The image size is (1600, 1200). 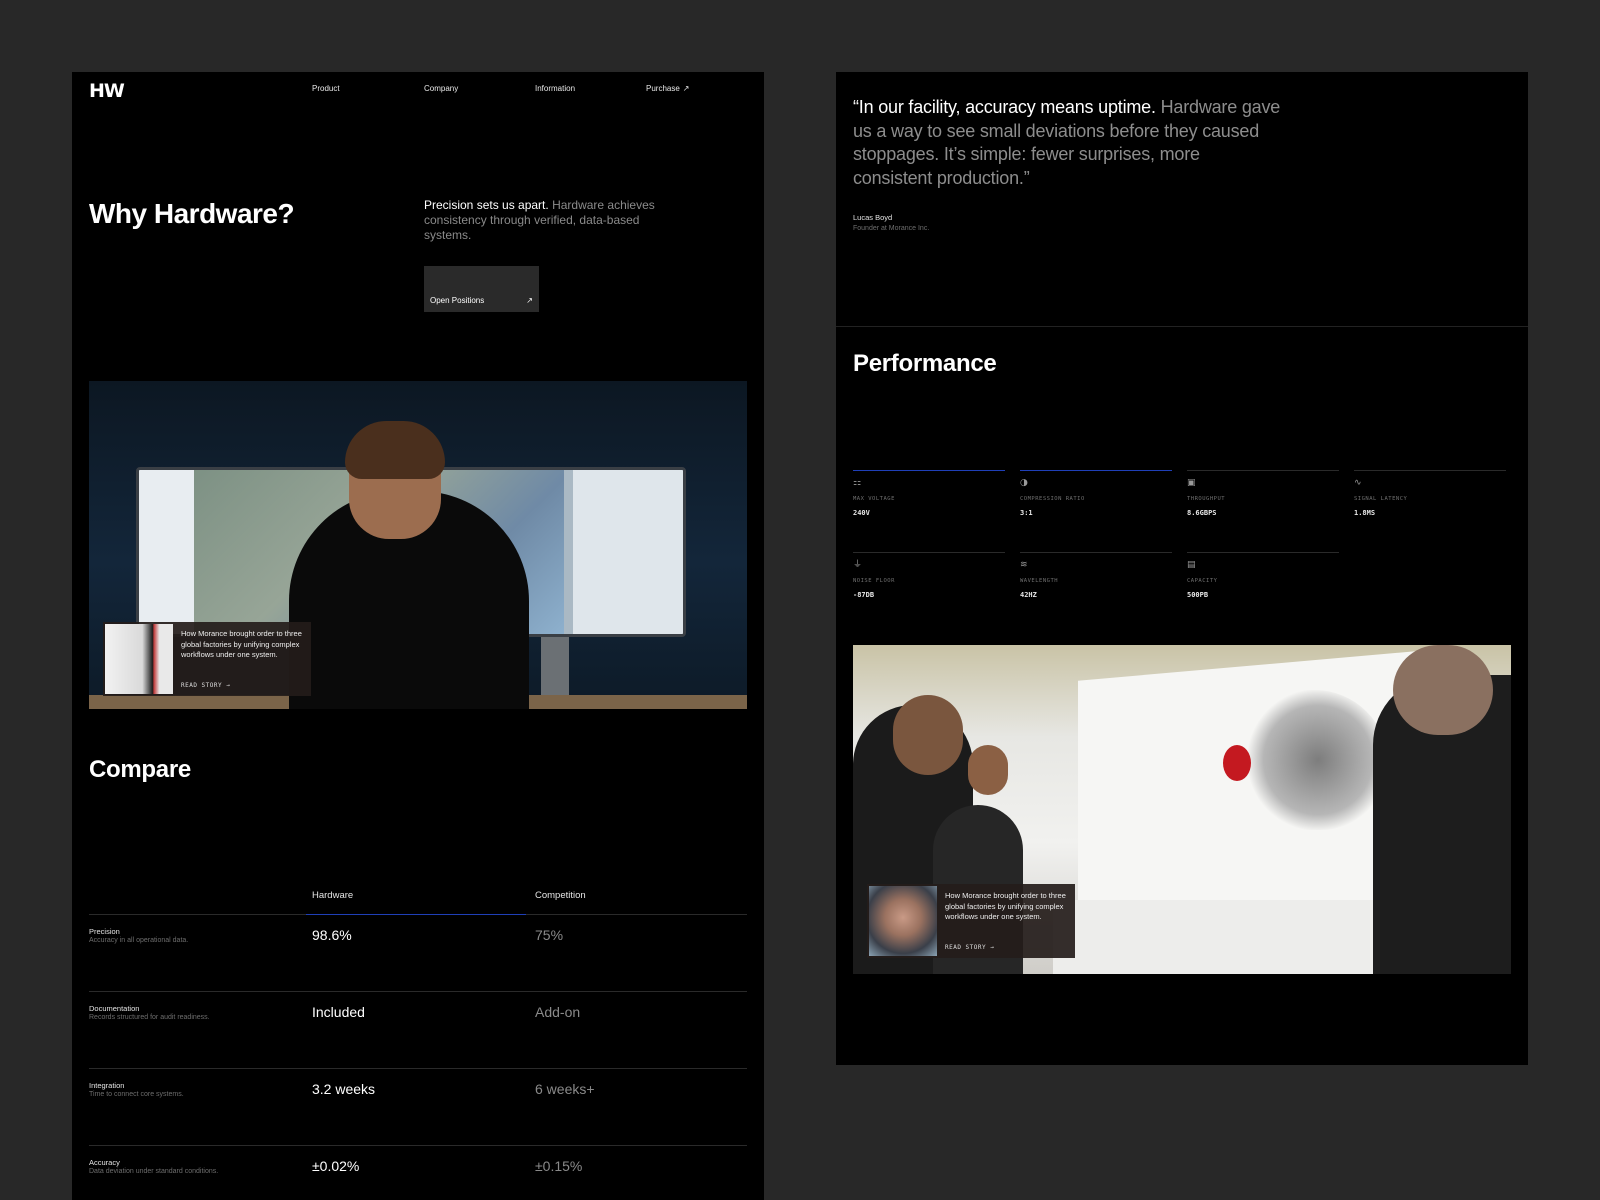 I want to click on metric-label: COMPRESSION RATIO, so click(x=1052, y=499).